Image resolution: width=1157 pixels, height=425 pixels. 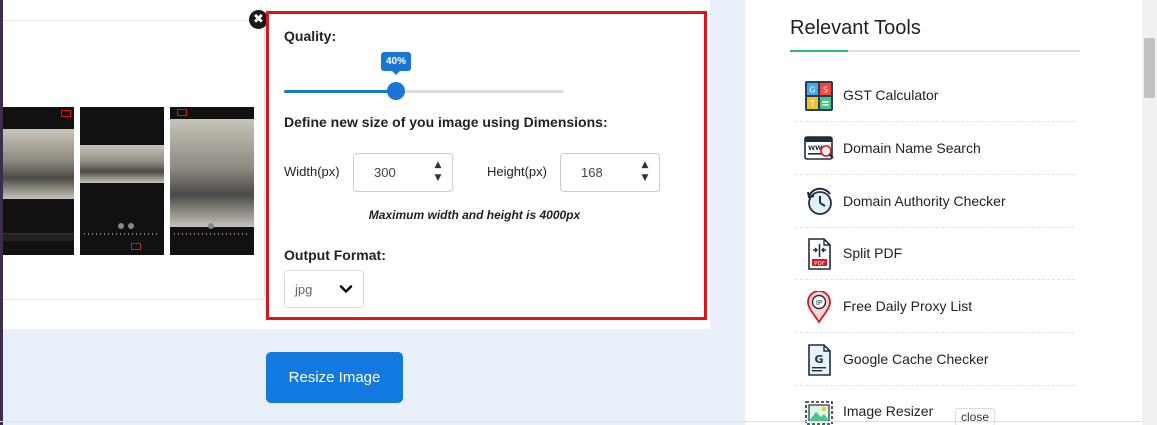 What do you see at coordinates (924, 201) in the screenshot?
I see `tool-name: Domain Authority Checker` at bounding box center [924, 201].